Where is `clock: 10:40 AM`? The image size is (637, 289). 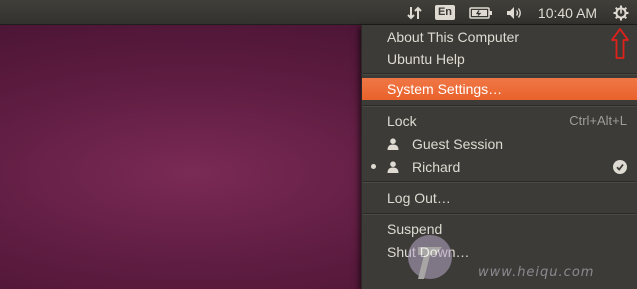 clock: 10:40 AM is located at coordinates (567, 12).